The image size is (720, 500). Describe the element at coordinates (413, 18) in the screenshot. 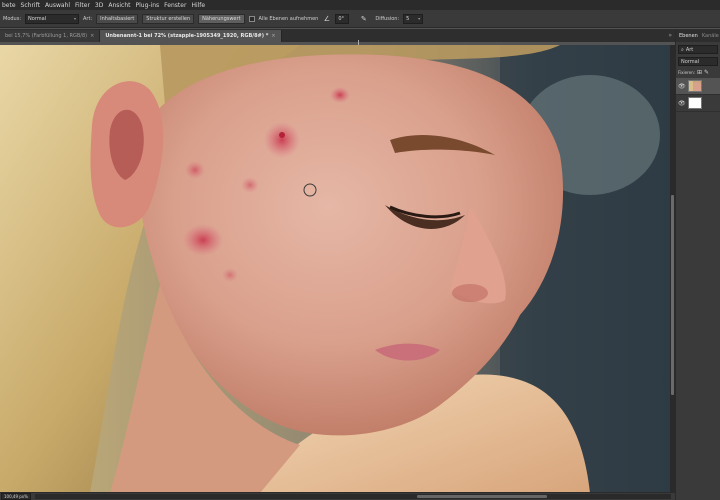

I see `diffusion-select: 5 ▾` at that location.